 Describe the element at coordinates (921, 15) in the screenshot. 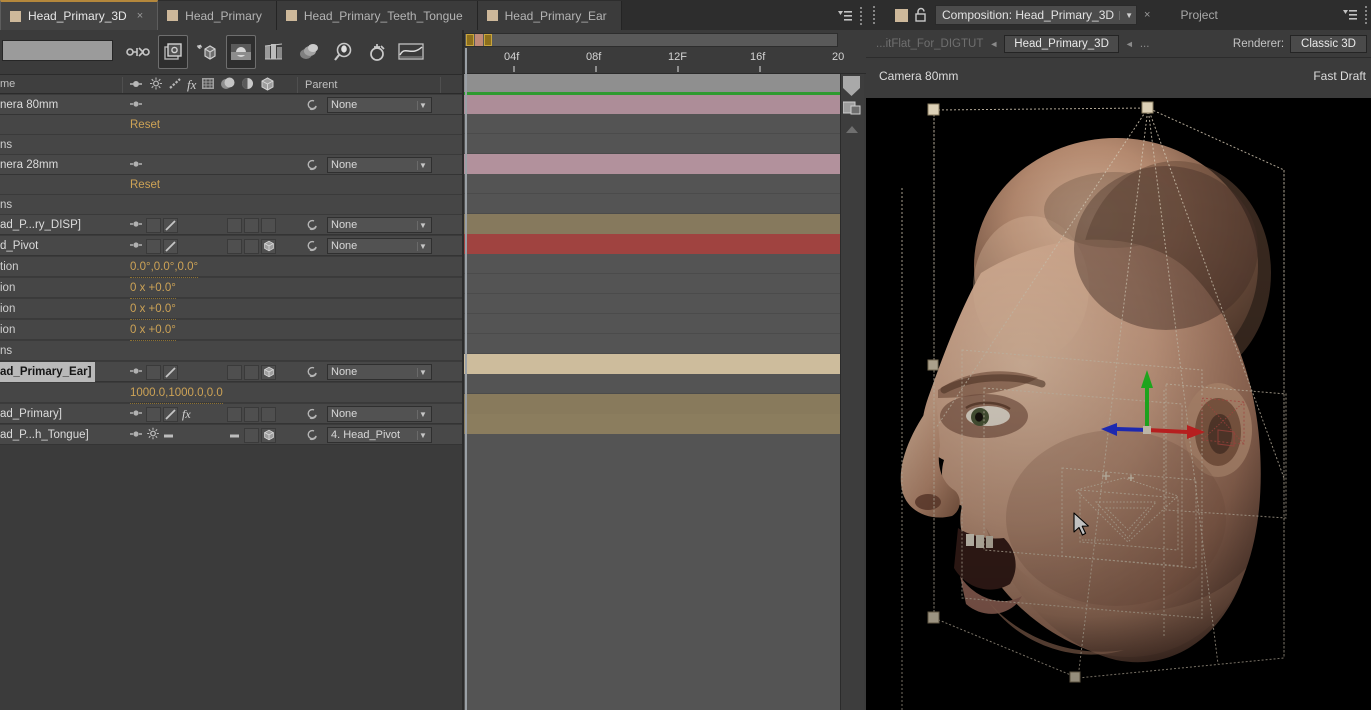

I see `lock-icon` at that location.